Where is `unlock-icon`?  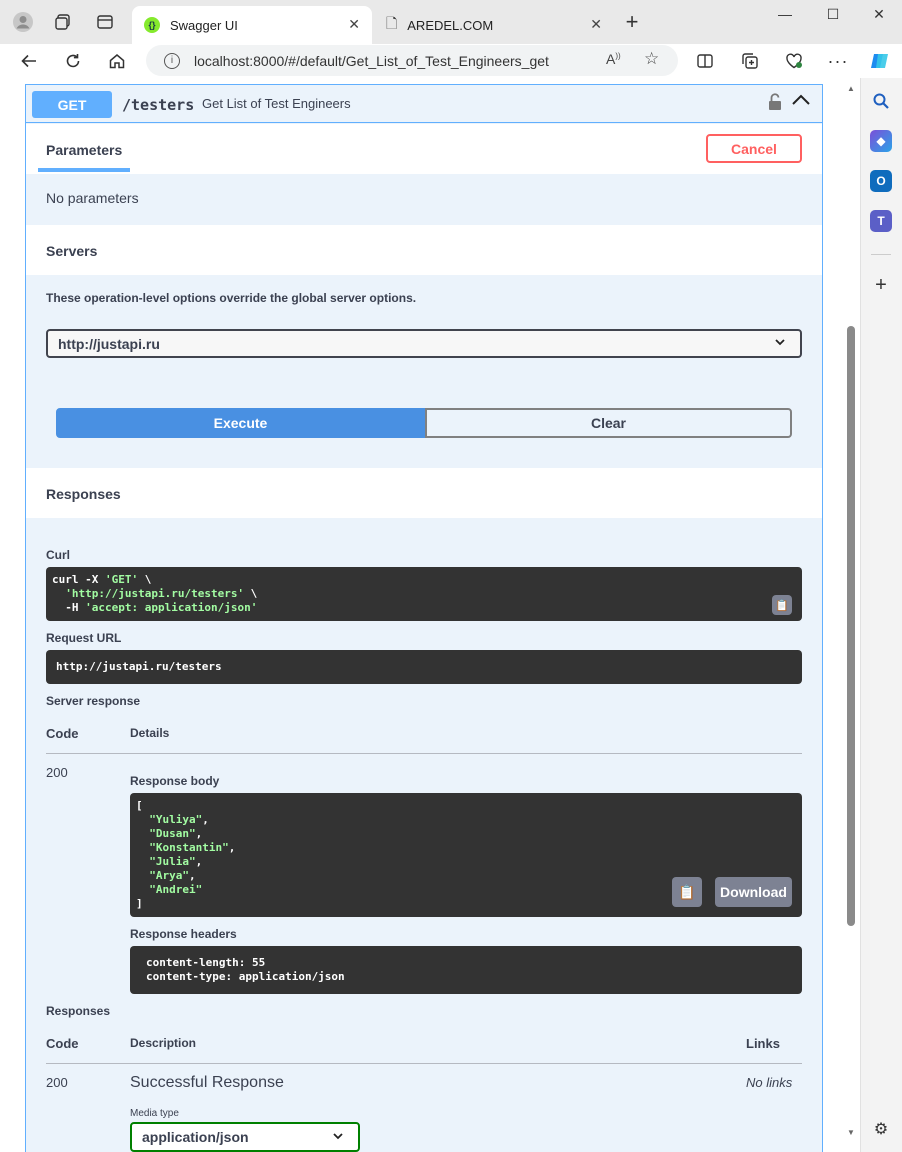
unlock-icon is located at coordinates (775, 104).